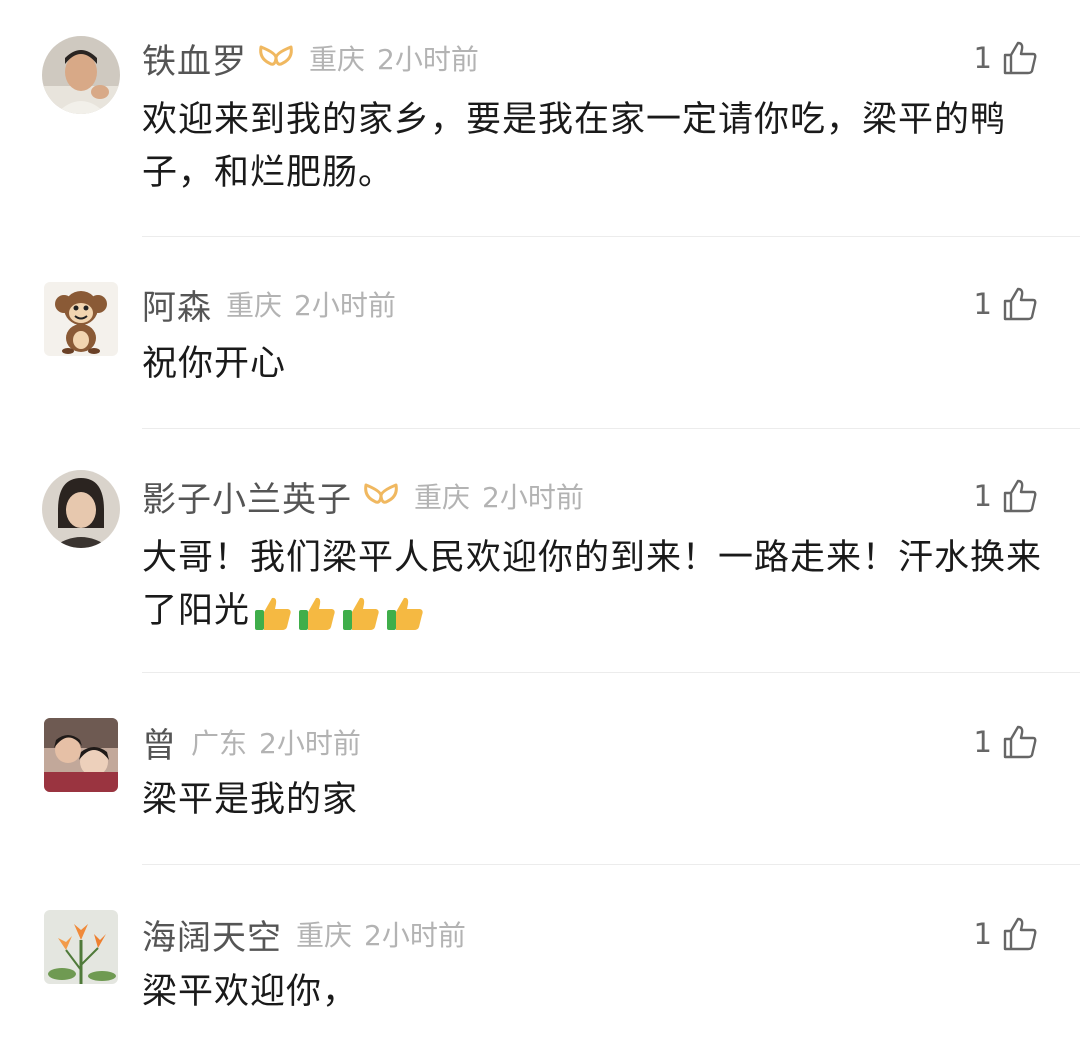 The width and height of the screenshot is (1080, 1051). What do you see at coordinates (214, 364) in the screenshot?
I see `comment-text: 祝你开心` at bounding box center [214, 364].